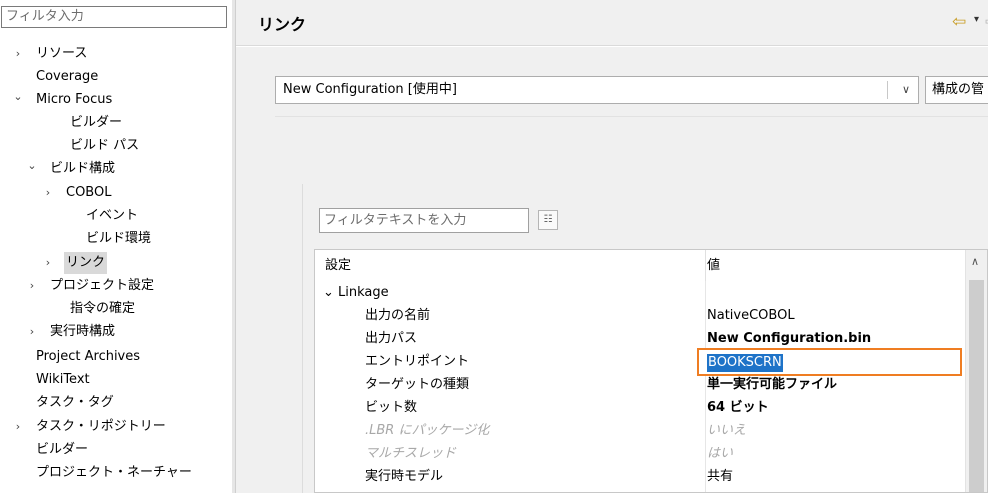 The height and width of the screenshot is (493, 988). Describe the element at coordinates (640, 430) in the screenshot. I see `table-row: .LBR にパッケージ化 いいえ` at that location.